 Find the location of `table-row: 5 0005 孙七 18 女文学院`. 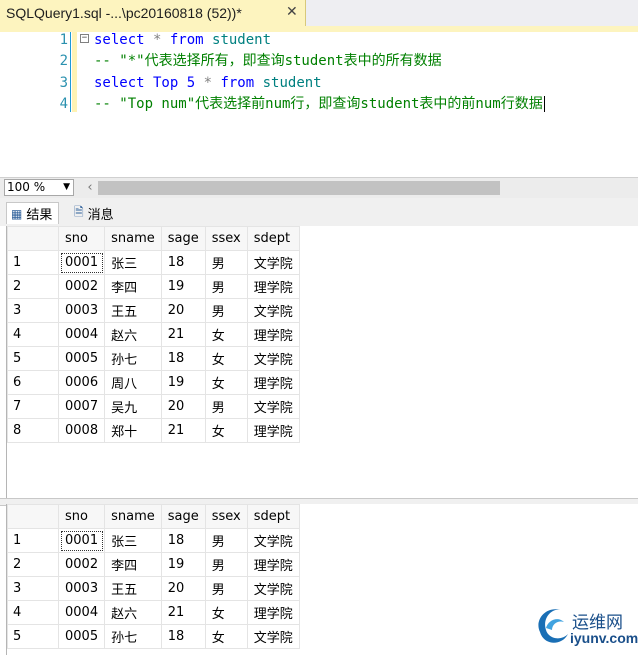

table-row: 5 0005 孙七 18 女文学院 is located at coordinates (153, 358).